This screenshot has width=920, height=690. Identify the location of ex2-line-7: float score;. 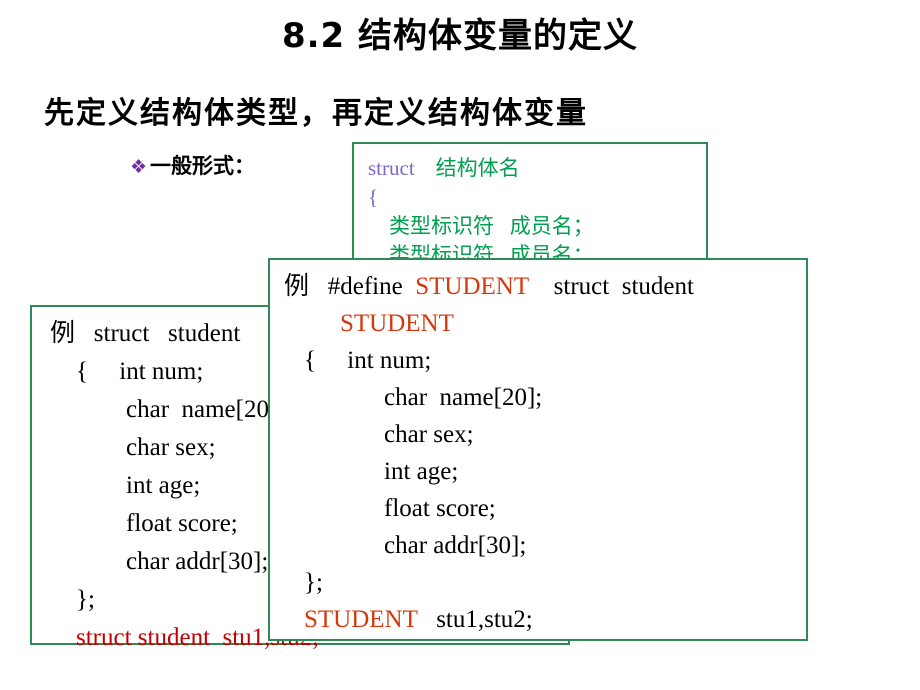
(440, 508).